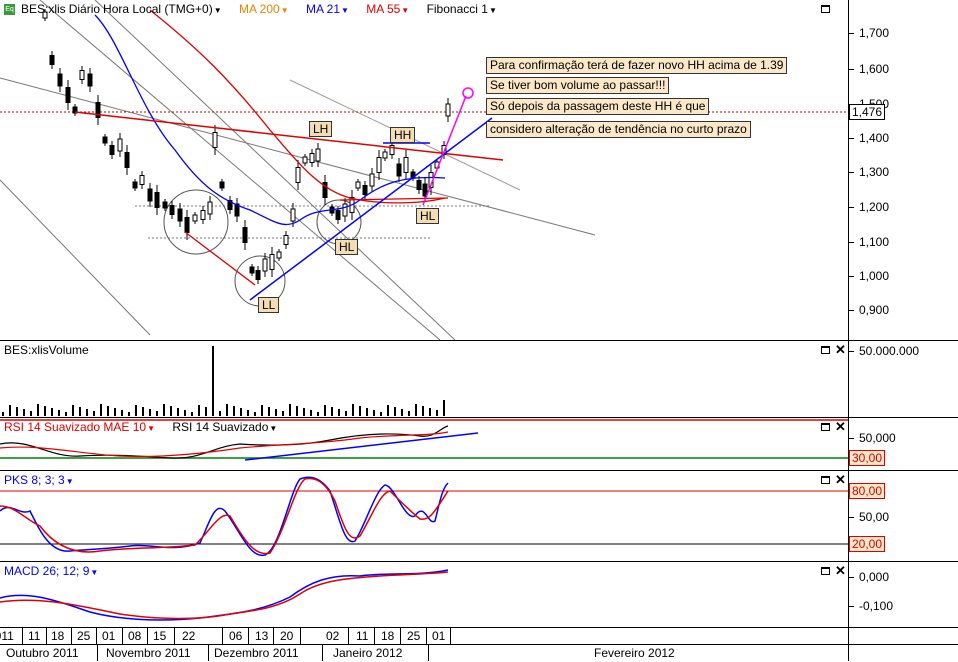 Image resolution: width=958 pixels, height=662 pixels. What do you see at coordinates (34, 636) in the screenshot?
I see `day-label: 11` at bounding box center [34, 636].